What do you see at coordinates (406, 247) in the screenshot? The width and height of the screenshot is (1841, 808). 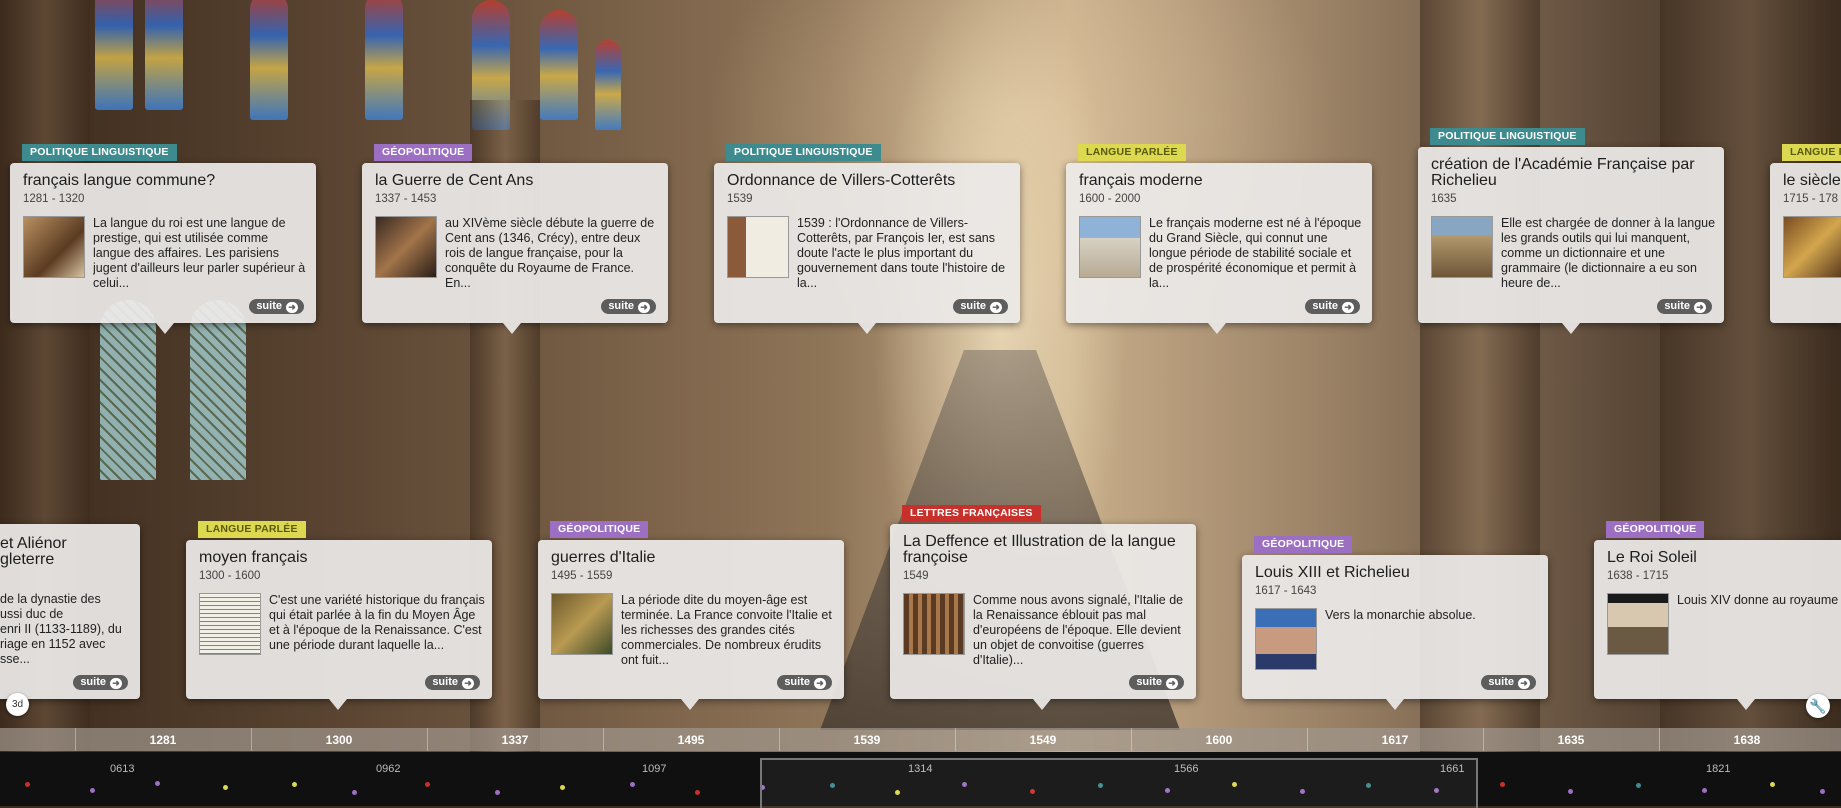 I see `painting-thumbnail` at bounding box center [406, 247].